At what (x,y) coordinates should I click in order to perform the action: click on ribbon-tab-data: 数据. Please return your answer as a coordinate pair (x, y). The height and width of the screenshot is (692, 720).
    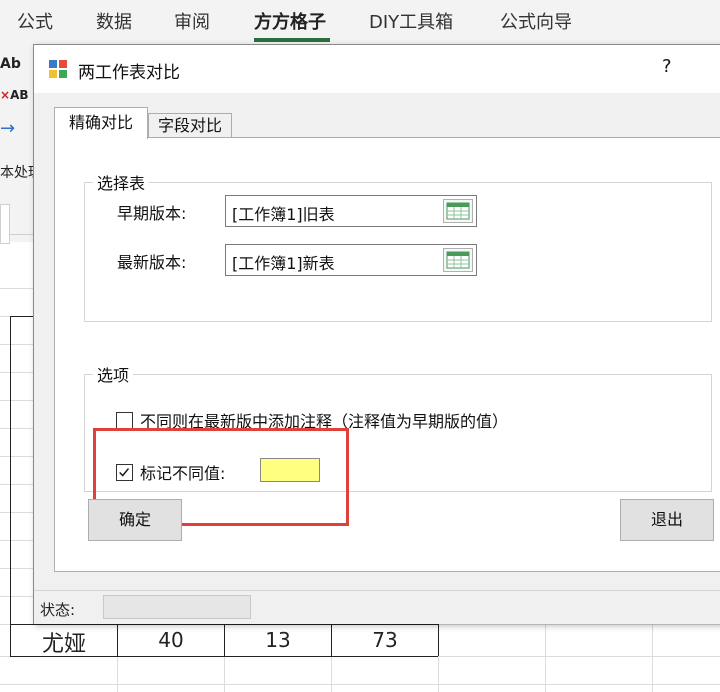
    Looking at the image, I should click on (114, 21).